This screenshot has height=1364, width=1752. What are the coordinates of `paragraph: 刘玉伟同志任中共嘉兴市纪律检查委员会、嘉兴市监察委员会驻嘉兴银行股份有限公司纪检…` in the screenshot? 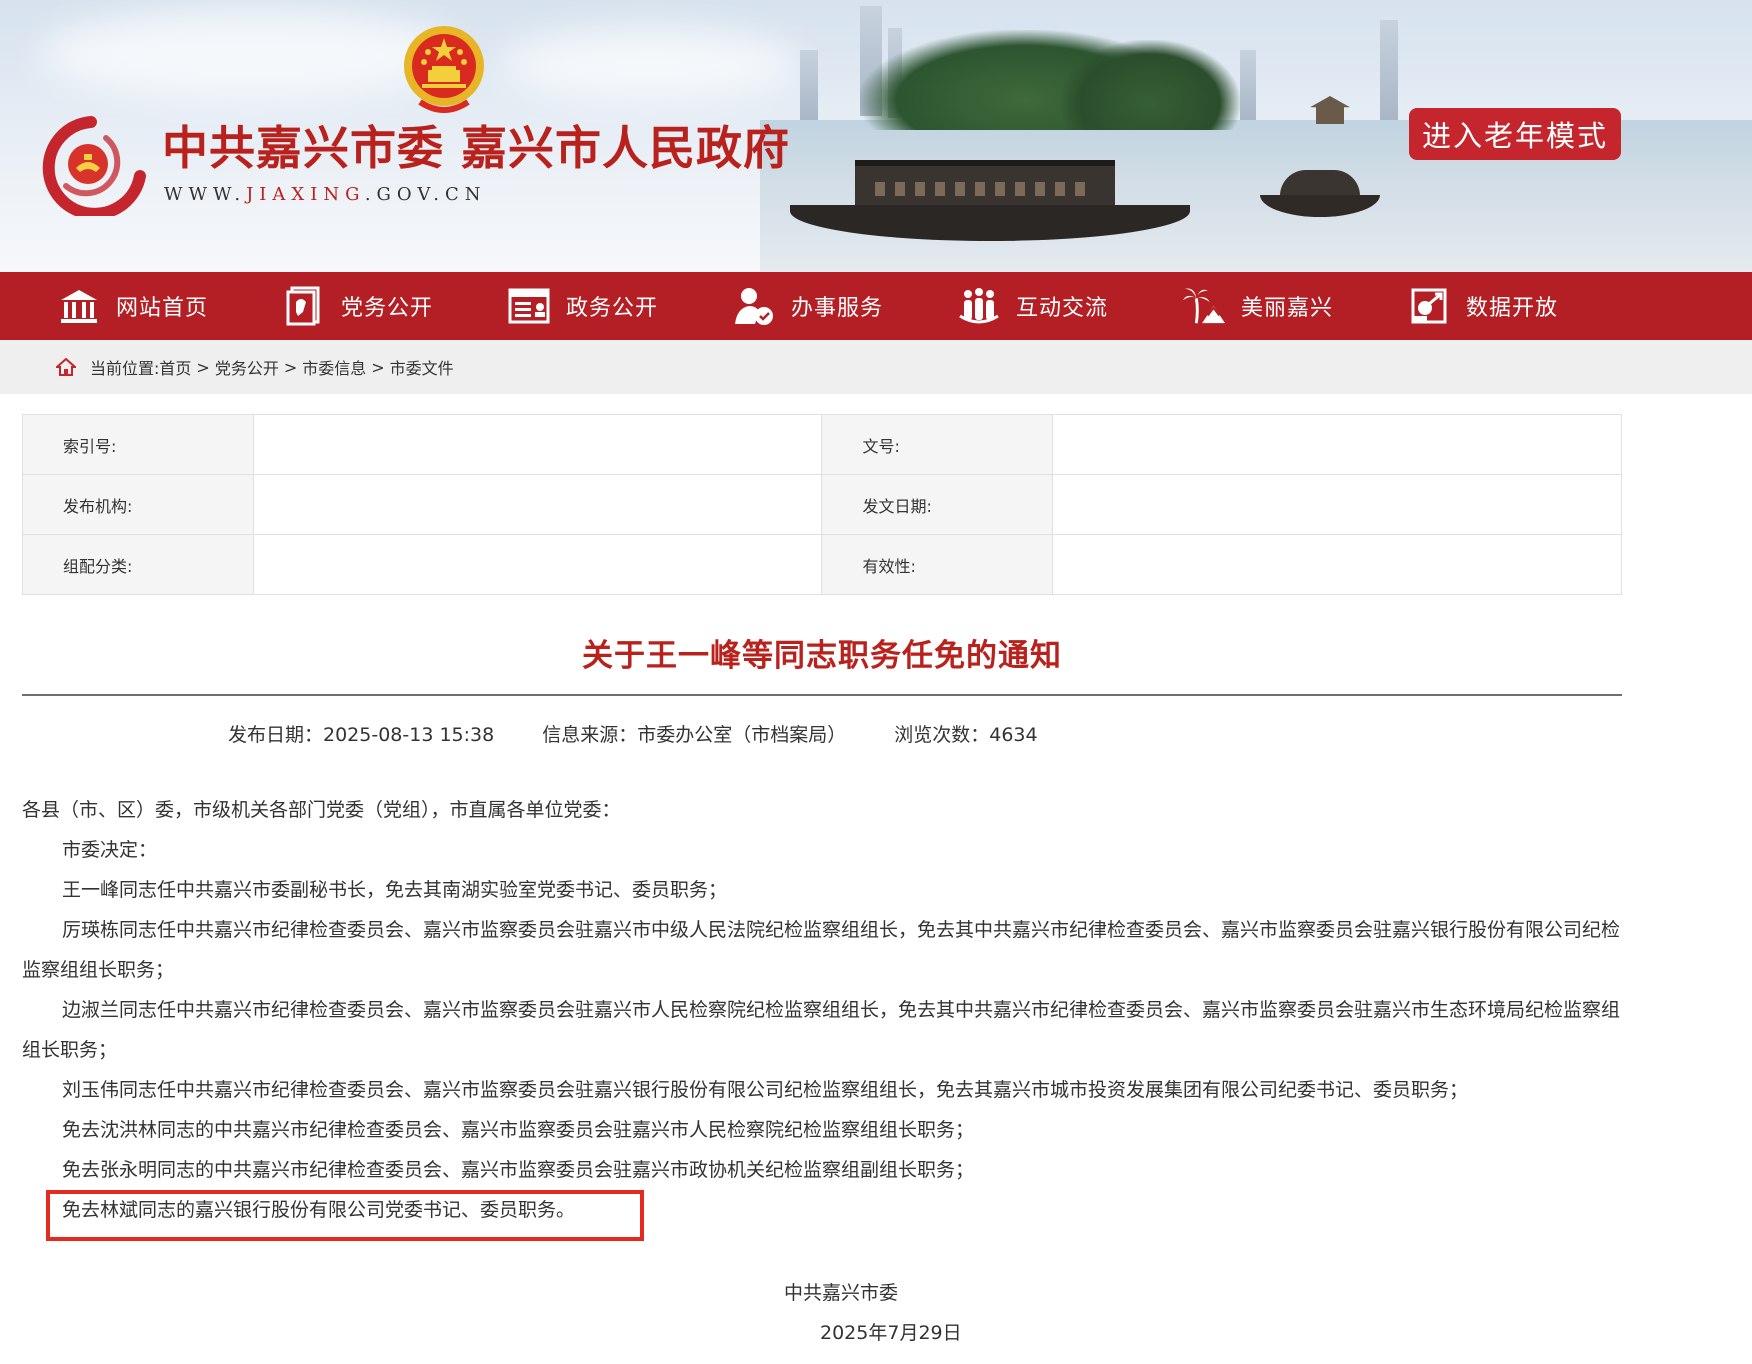 It's located at (765, 1090).